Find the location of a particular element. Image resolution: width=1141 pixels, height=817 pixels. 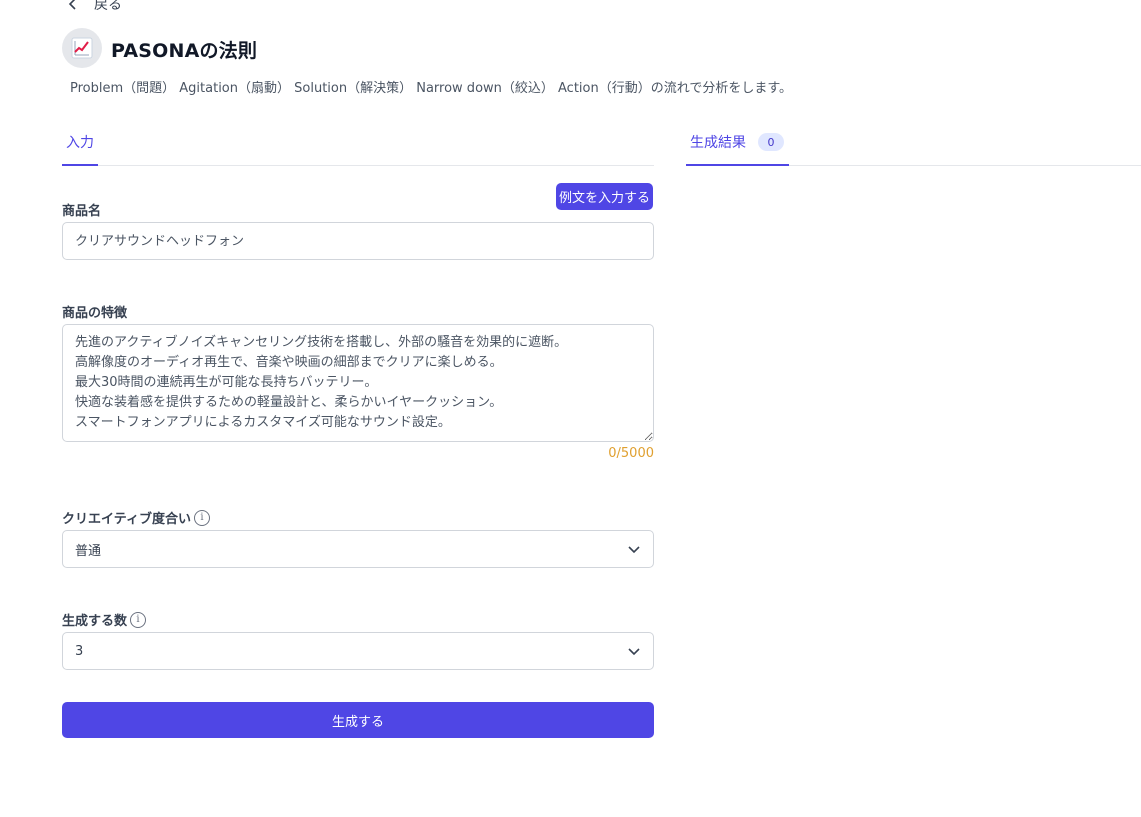

creativity-selected-value: 普通 is located at coordinates (88, 551).